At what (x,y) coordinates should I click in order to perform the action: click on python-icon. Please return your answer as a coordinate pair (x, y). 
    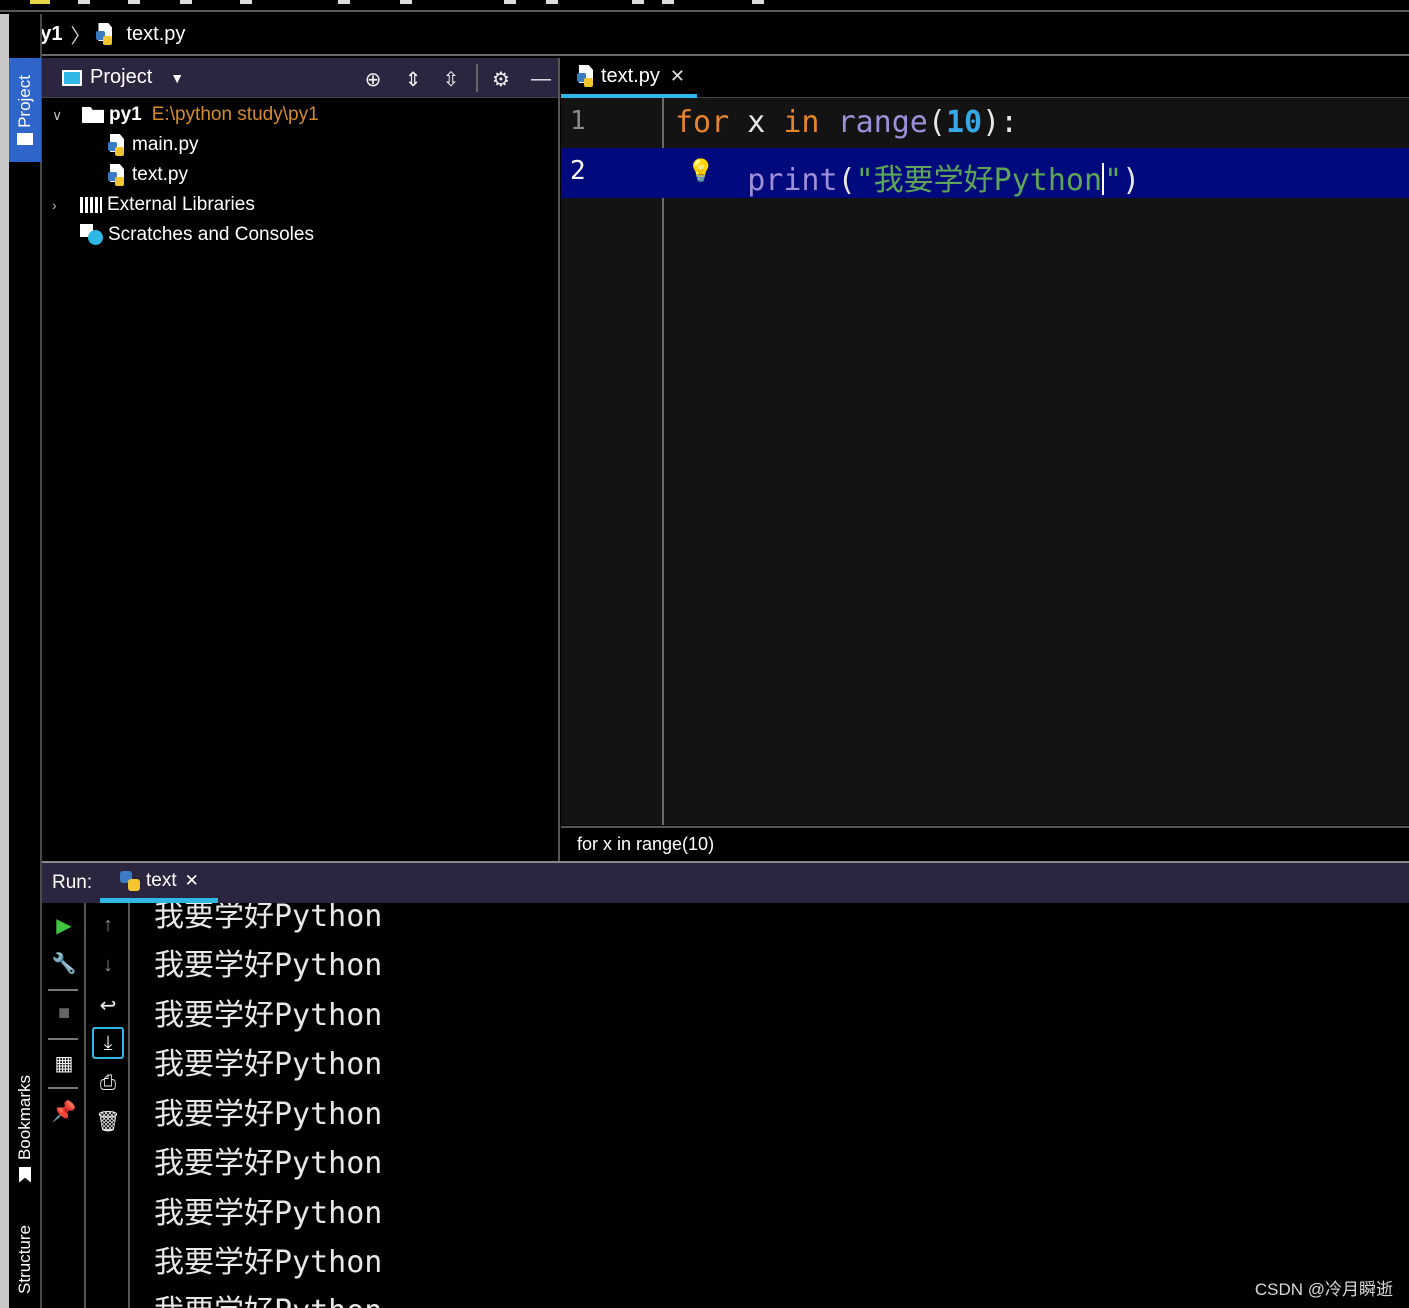
    Looking at the image, I should click on (130, 880).